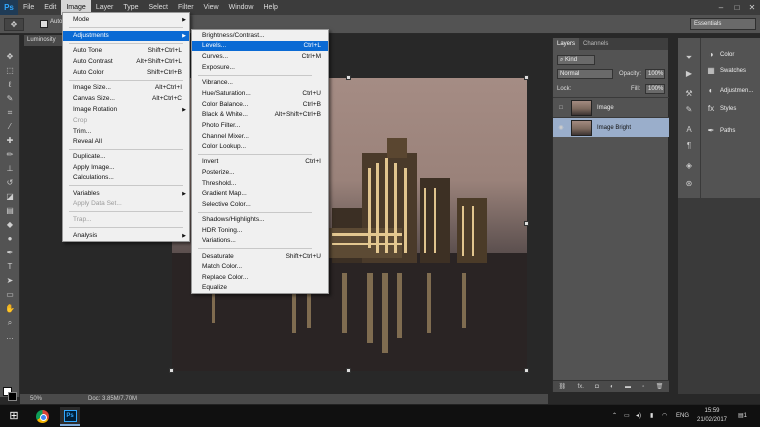 Image resolution: width=760 pixels, height=427 pixels. What do you see at coordinates (628, 387) in the screenshot?
I see `group-icon: ▬` at bounding box center [628, 387].